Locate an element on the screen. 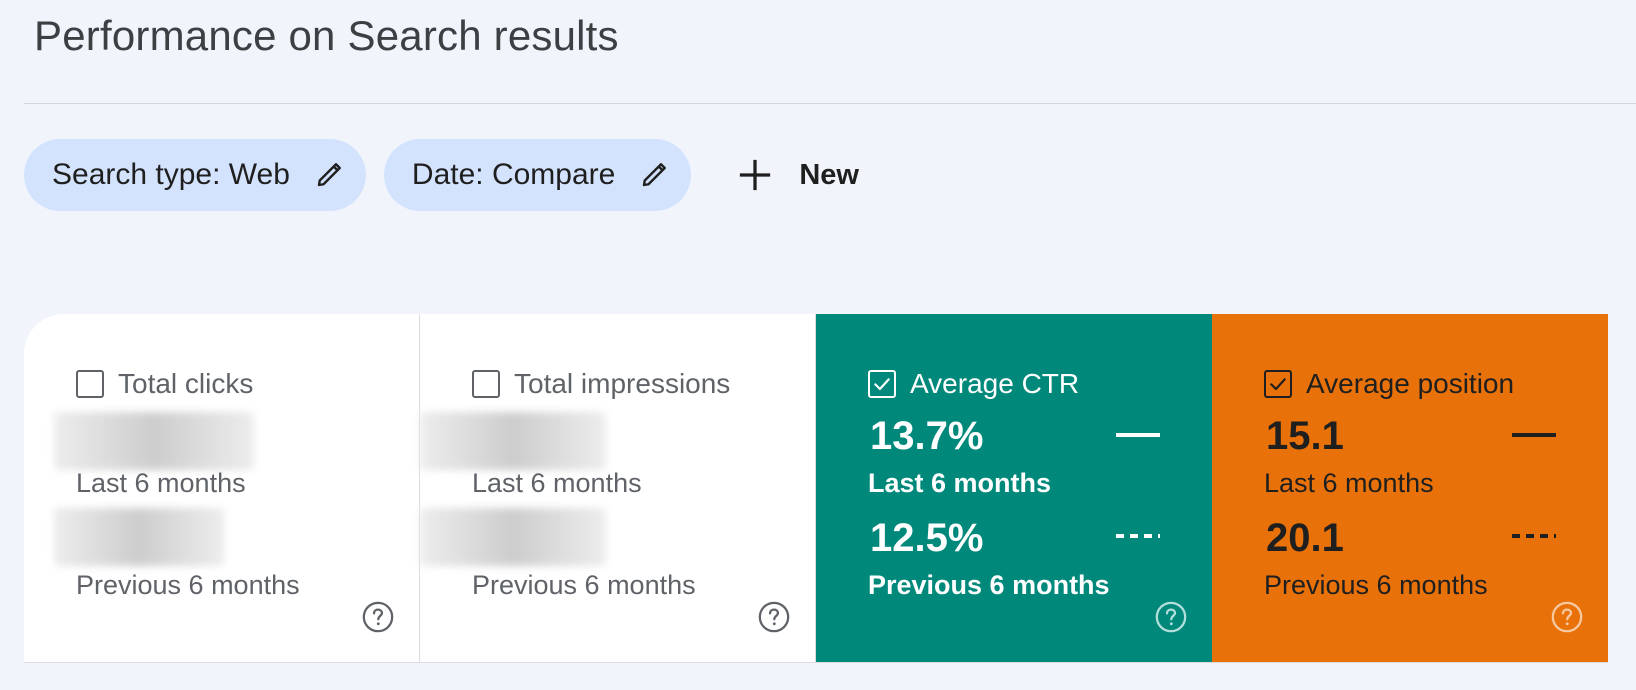 This screenshot has width=1636, height=690. metric-header: Average CTR is located at coordinates (973, 384).